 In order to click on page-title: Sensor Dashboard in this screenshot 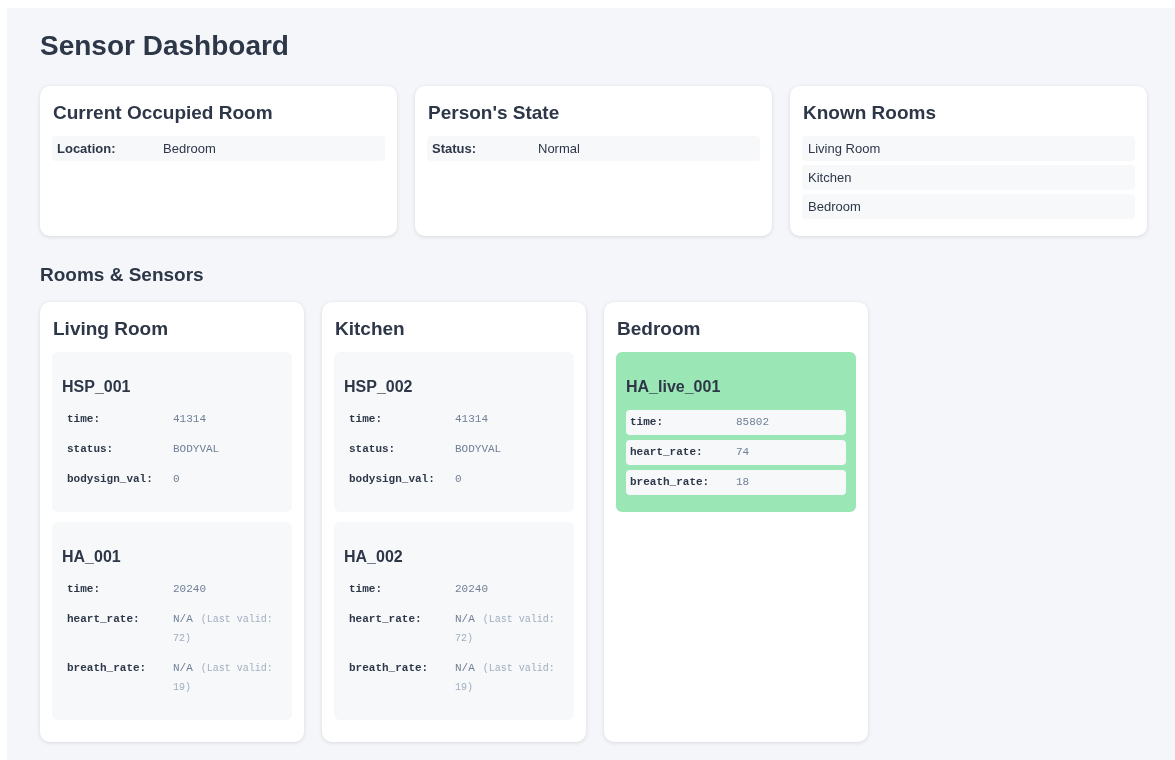, I will do `click(165, 46)`.